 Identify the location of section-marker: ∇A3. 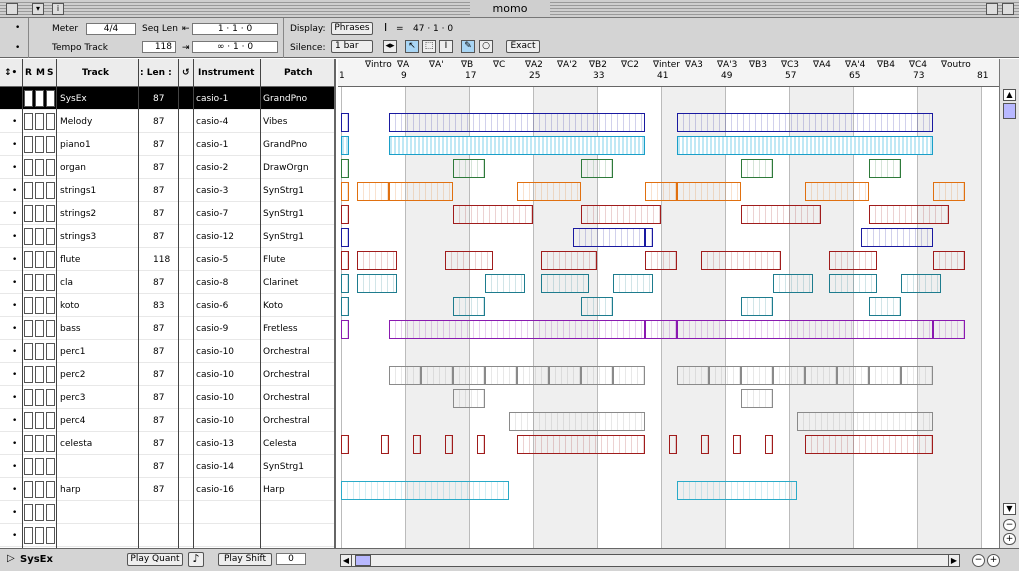
(694, 65).